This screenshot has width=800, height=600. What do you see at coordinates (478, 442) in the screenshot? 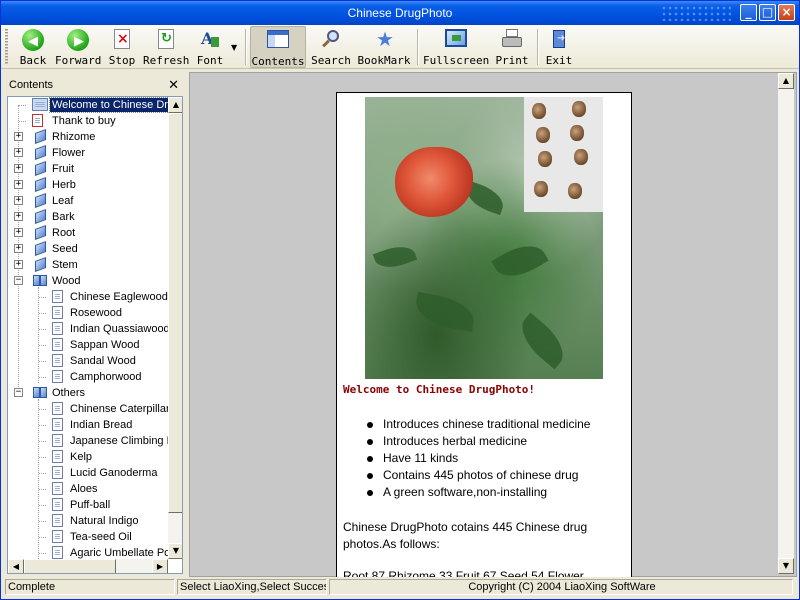
I see `feature-item: Introduces herbal medicine` at bounding box center [478, 442].